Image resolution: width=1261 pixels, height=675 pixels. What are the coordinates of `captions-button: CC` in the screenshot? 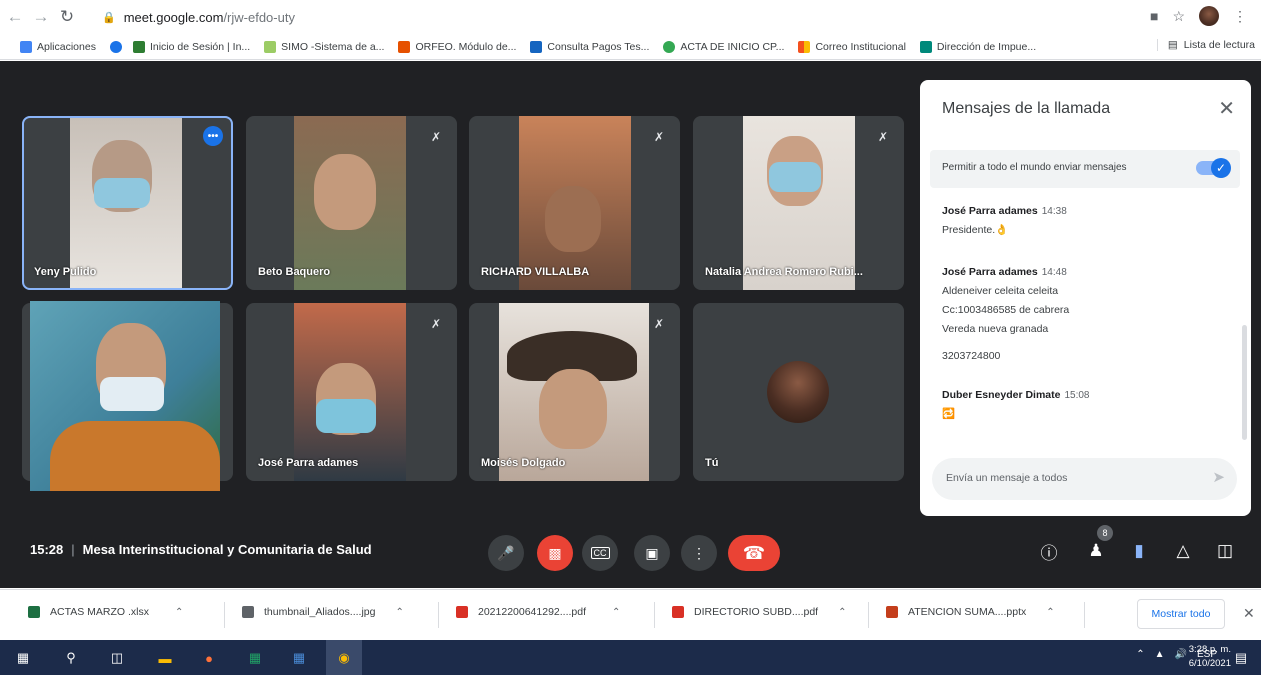 It's located at (600, 553).